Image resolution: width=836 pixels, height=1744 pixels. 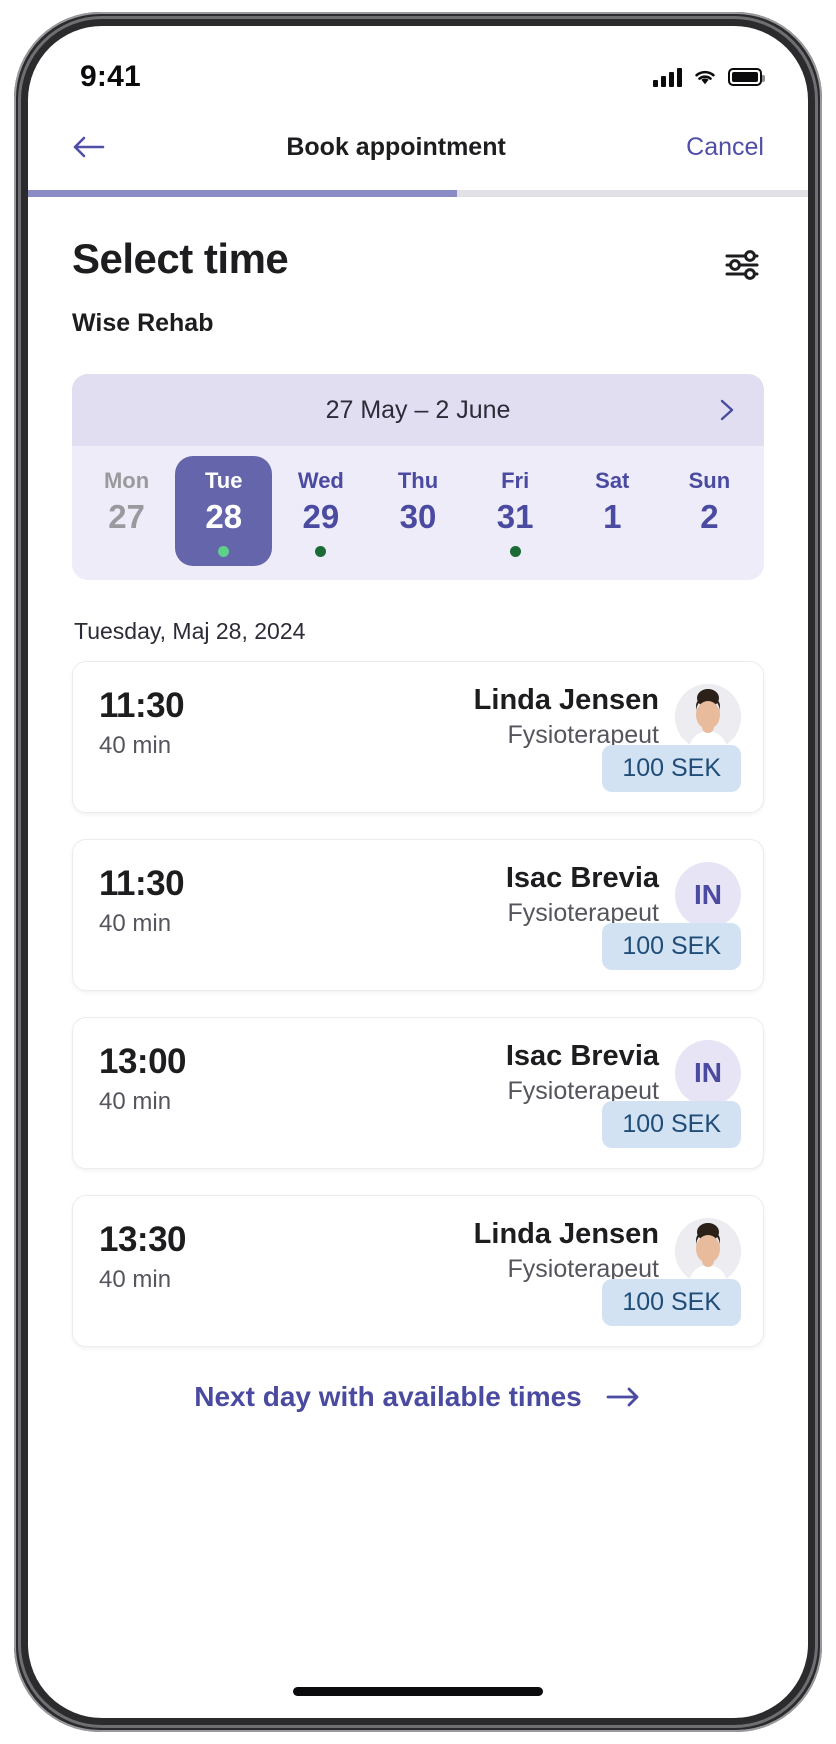 I want to click on nav-bar: Book appointment Cancel, so click(x=418, y=147).